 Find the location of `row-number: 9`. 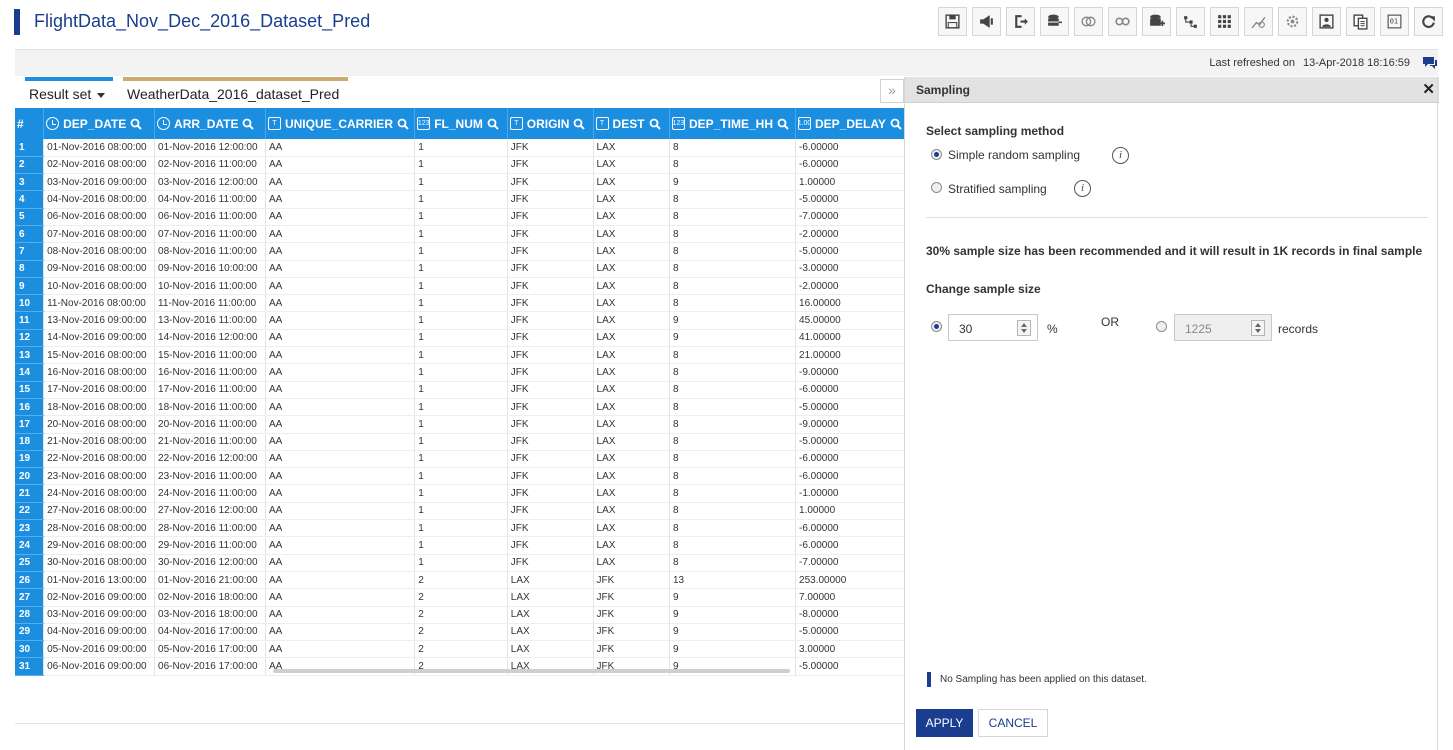

row-number: 9 is located at coordinates (30, 286).